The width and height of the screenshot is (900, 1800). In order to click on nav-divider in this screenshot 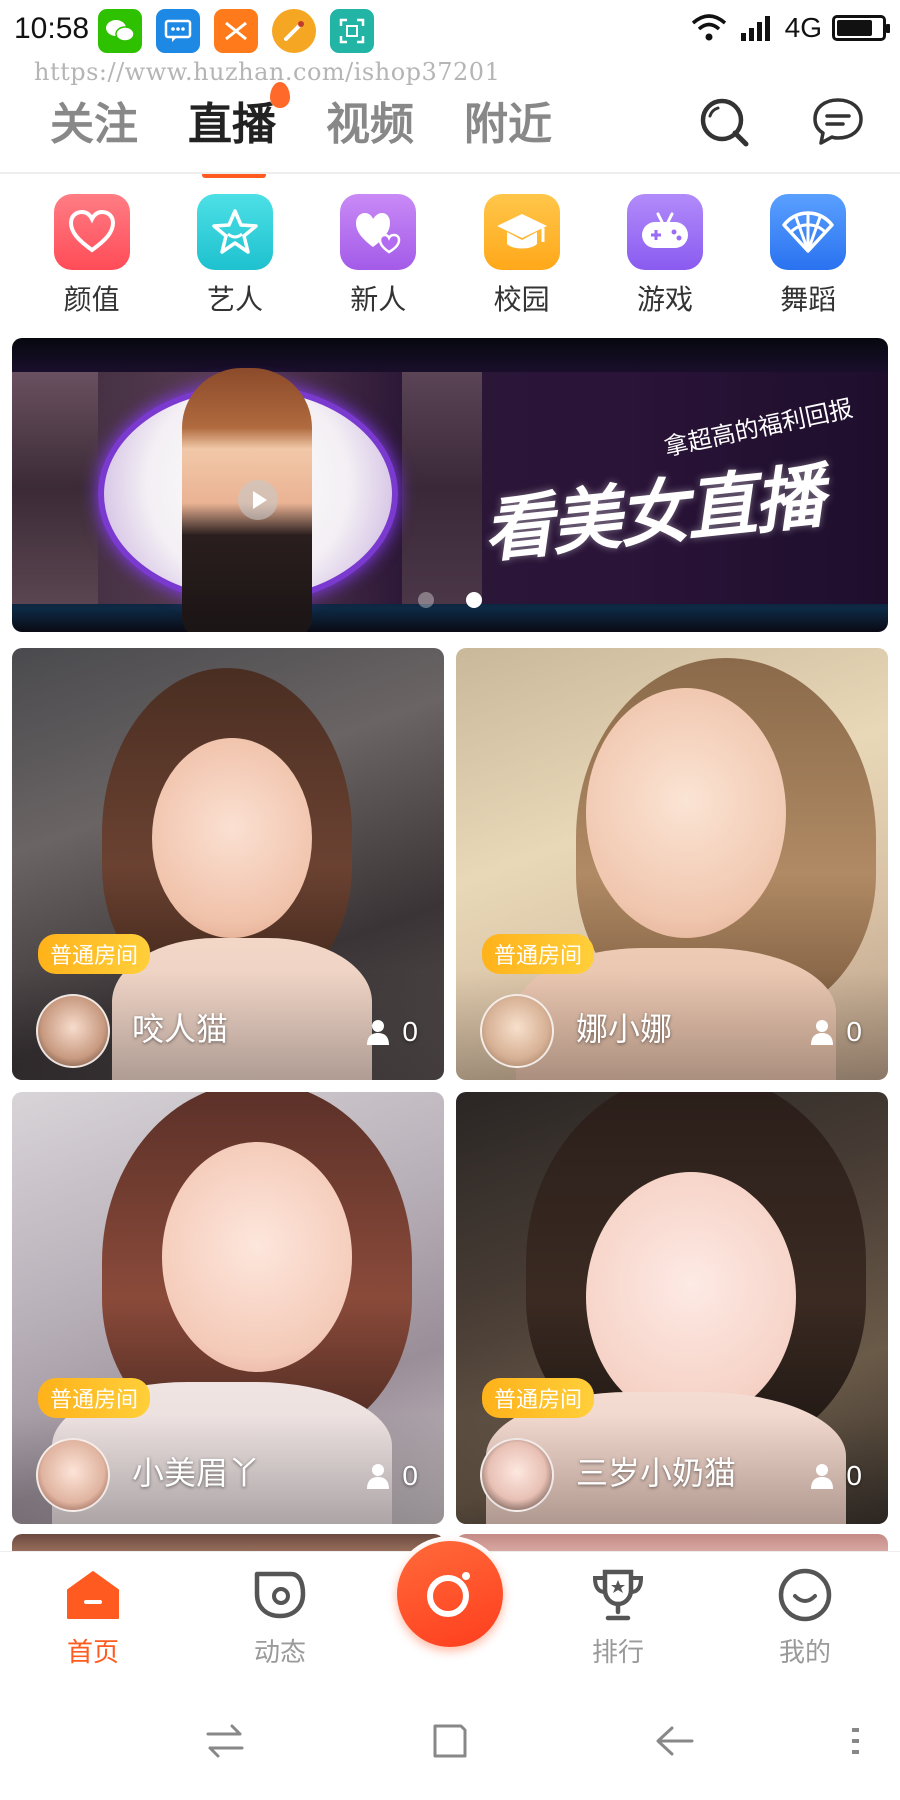, I will do `click(450, 173)`.